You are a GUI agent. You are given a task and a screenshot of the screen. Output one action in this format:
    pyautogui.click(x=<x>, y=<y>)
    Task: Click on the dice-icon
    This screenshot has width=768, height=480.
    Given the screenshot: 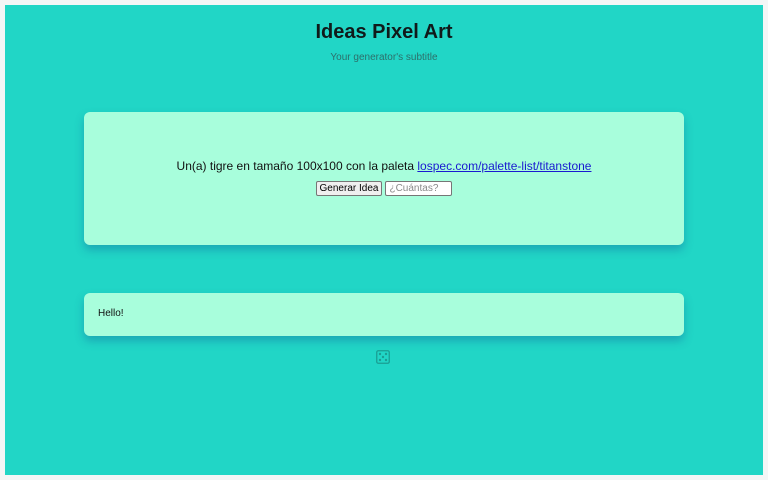 What is the action you would take?
    pyautogui.click(x=383, y=357)
    